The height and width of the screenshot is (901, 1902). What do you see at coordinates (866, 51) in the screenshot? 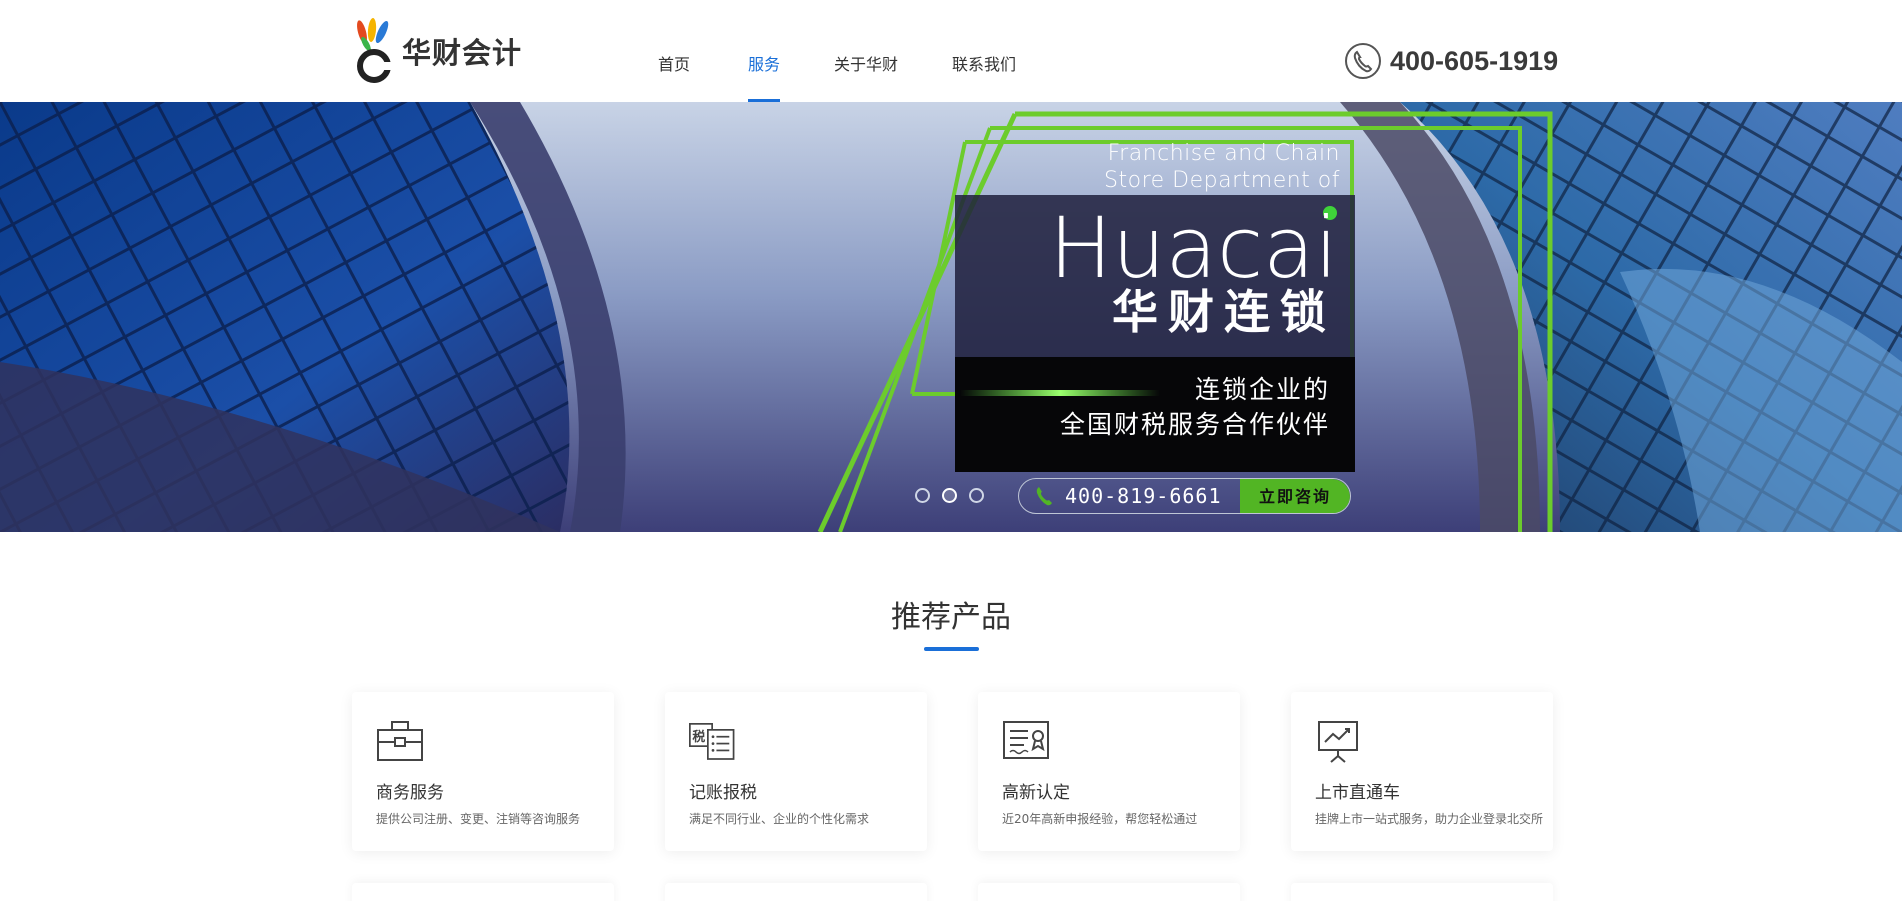
I see `nav-about: 关于华财` at bounding box center [866, 51].